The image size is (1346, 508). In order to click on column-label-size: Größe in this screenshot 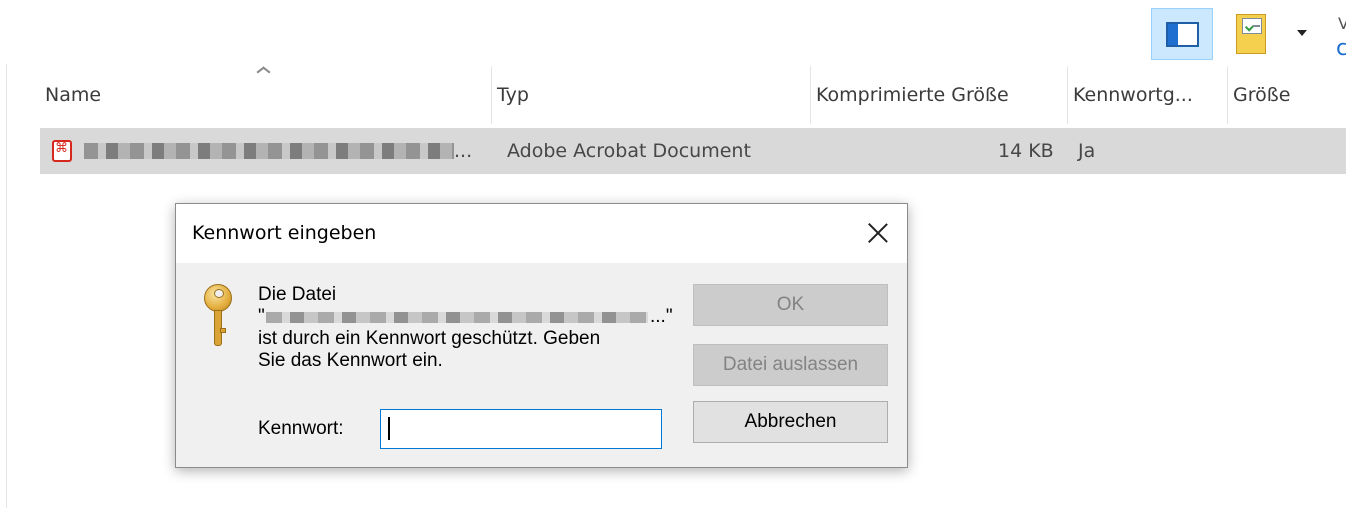, I will do `click(1262, 95)`.